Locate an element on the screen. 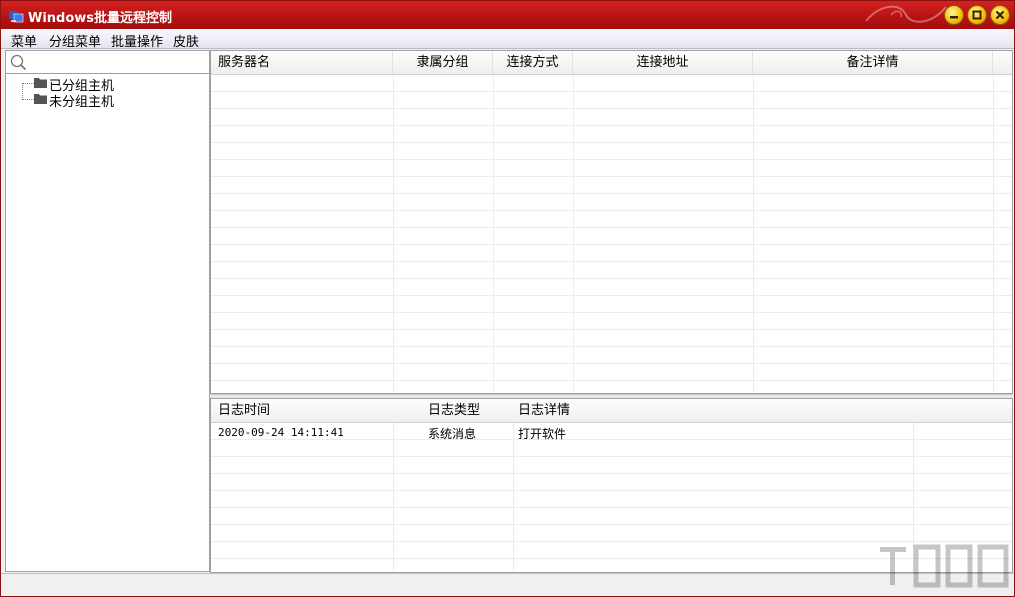 The height and width of the screenshot is (597, 1015). close-icon is located at coordinates (1000, 15).